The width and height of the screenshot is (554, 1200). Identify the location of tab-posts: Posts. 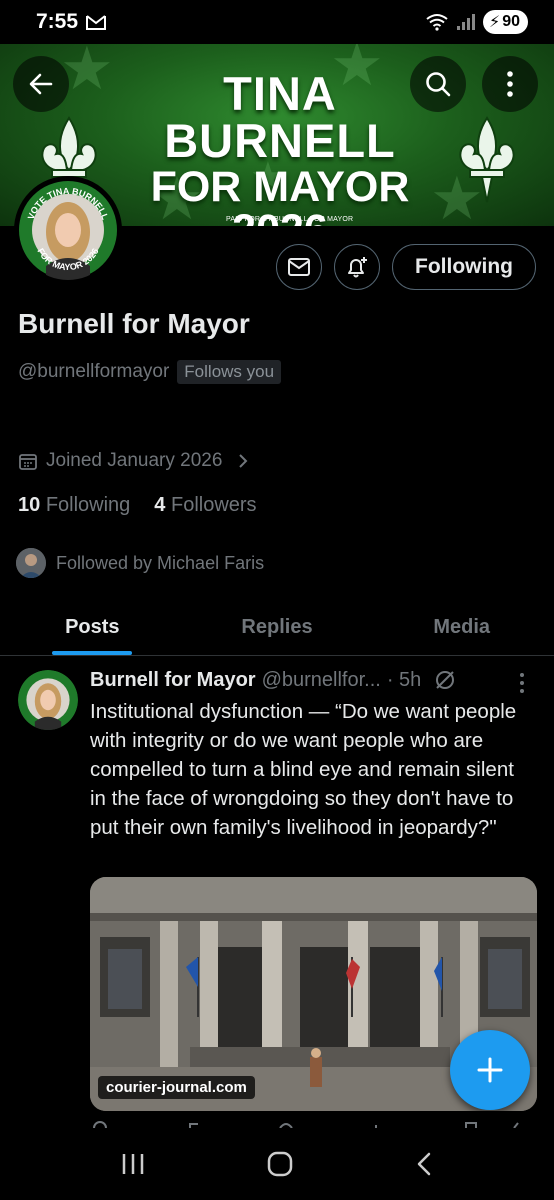
(92, 627).